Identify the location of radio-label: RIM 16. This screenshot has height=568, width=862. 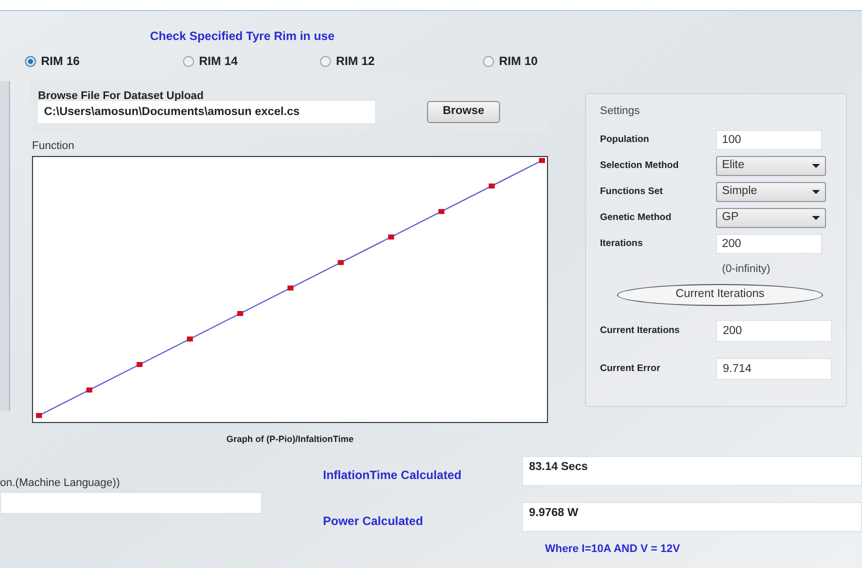
(60, 61).